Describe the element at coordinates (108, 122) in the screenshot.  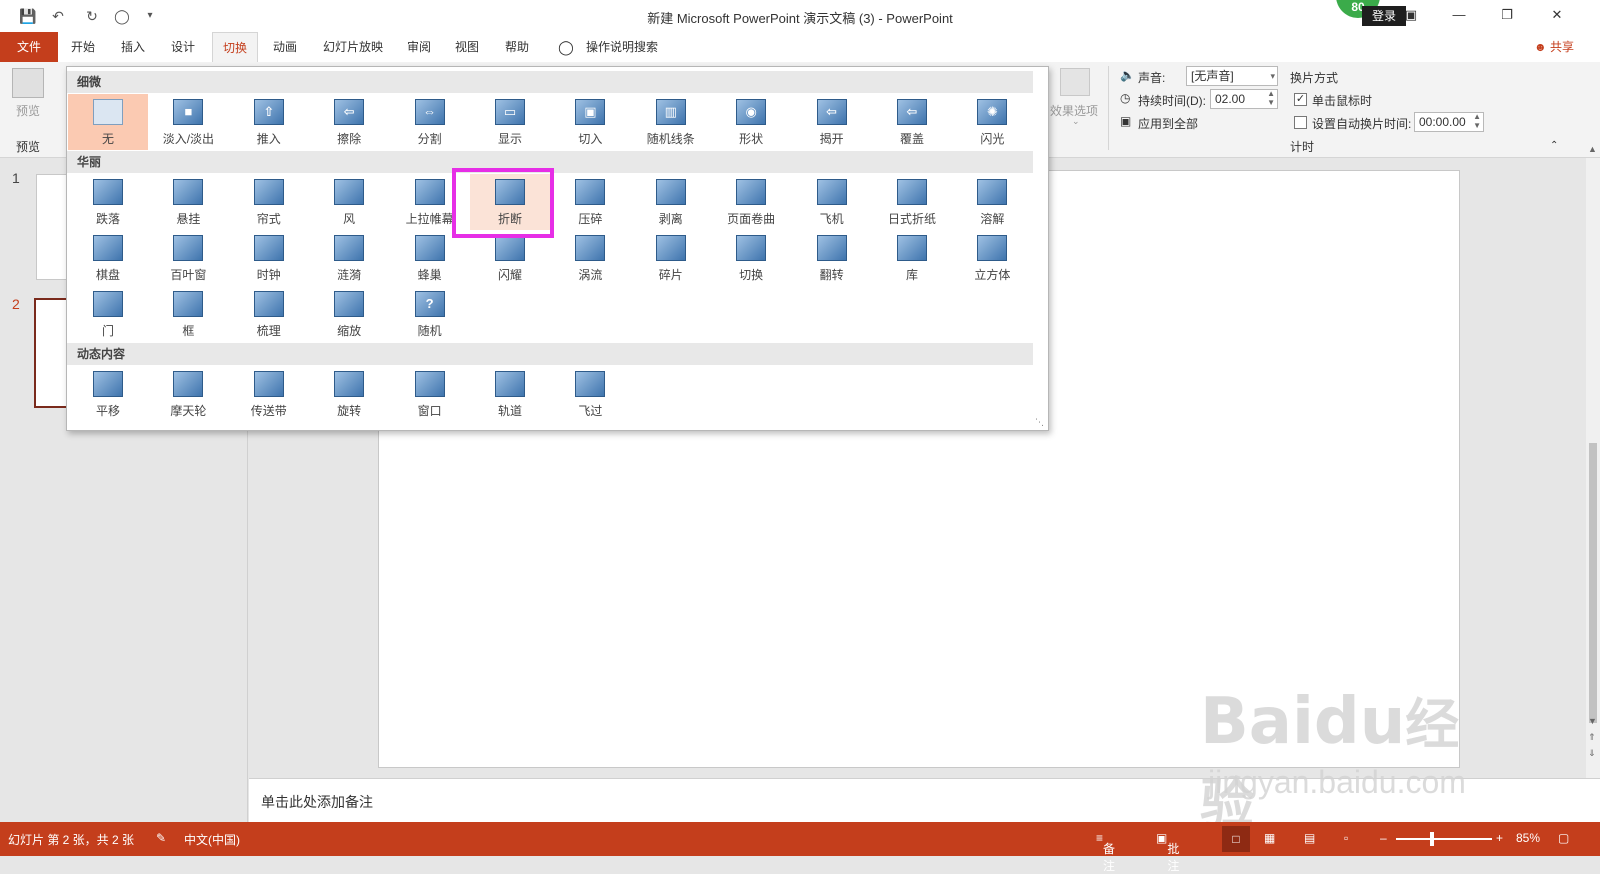
I see `transition-subtle-0: 无` at that location.